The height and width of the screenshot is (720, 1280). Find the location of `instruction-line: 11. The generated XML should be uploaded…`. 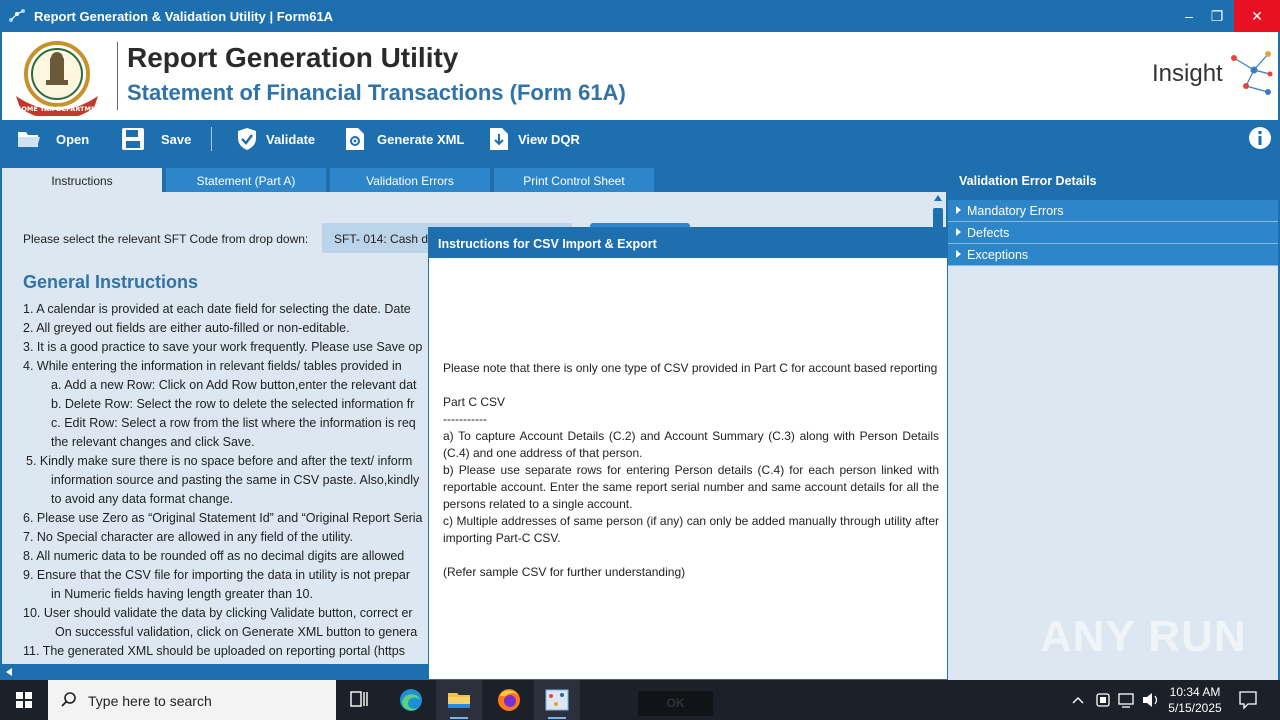

instruction-line: 11. The generated XML should be uploaded… is located at coordinates (214, 651).